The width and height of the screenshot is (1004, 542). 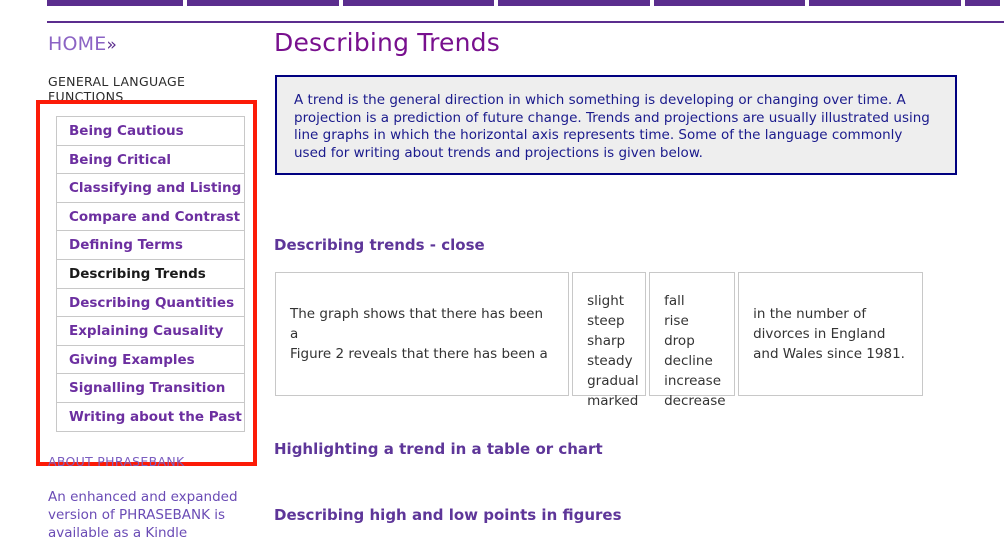 I want to click on sidebar-item-signalling-transition: Signalling Transition, so click(x=150, y=388).